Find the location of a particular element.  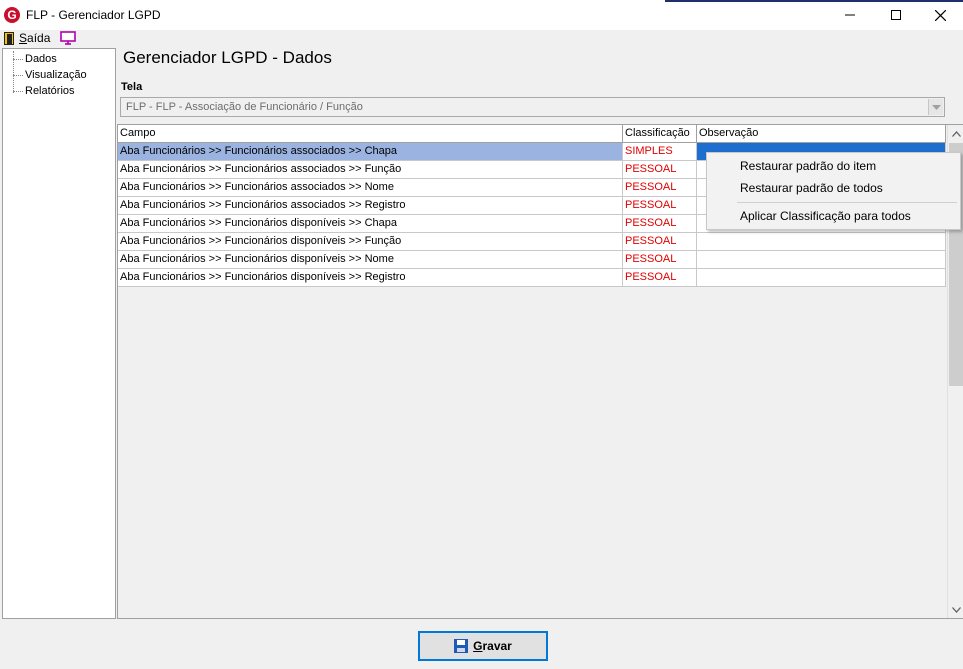

tela-label: Tela is located at coordinates (132, 87).